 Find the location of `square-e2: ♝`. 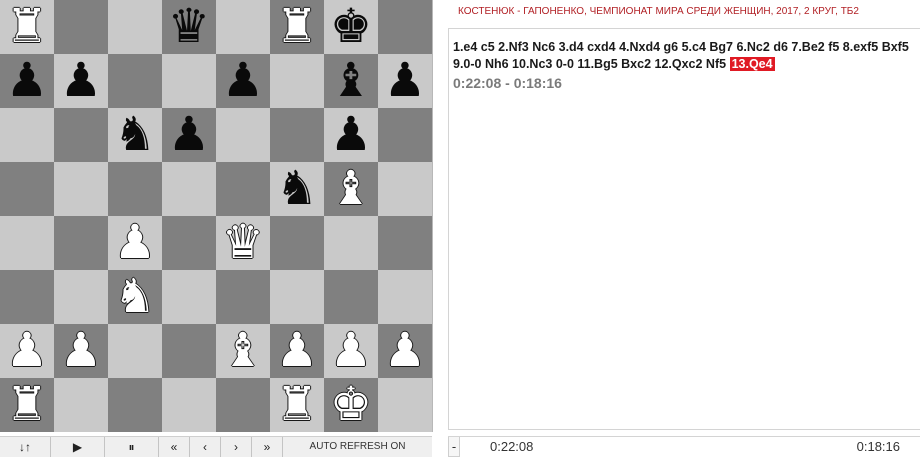

square-e2: ♝ is located at coordinates (243, 351).